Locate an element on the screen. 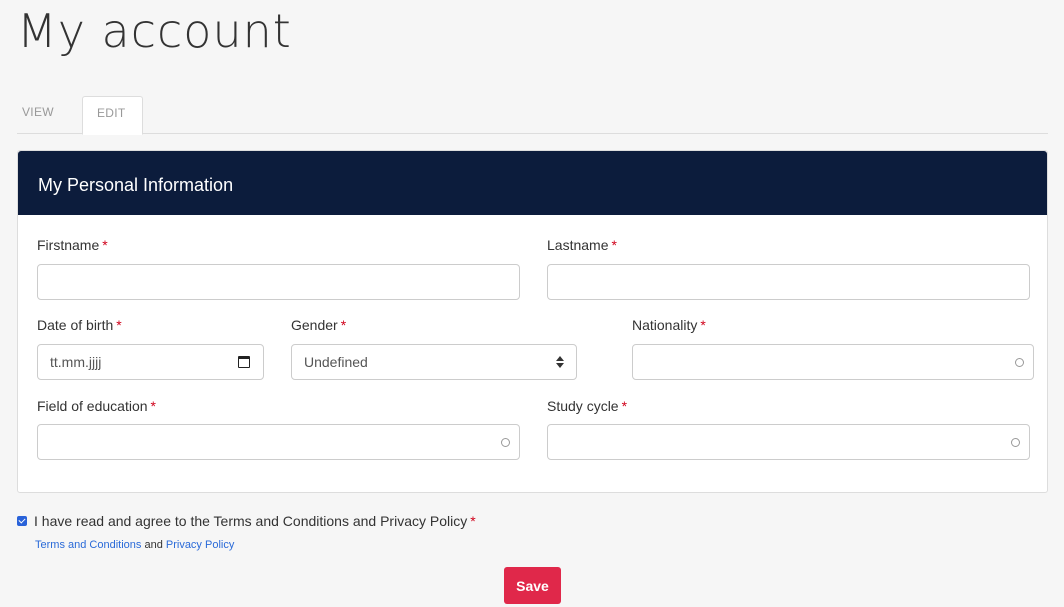 This screenshot has height=607, width=1064. gender-selected-value: Undefined is located at coordinates (336, 362).